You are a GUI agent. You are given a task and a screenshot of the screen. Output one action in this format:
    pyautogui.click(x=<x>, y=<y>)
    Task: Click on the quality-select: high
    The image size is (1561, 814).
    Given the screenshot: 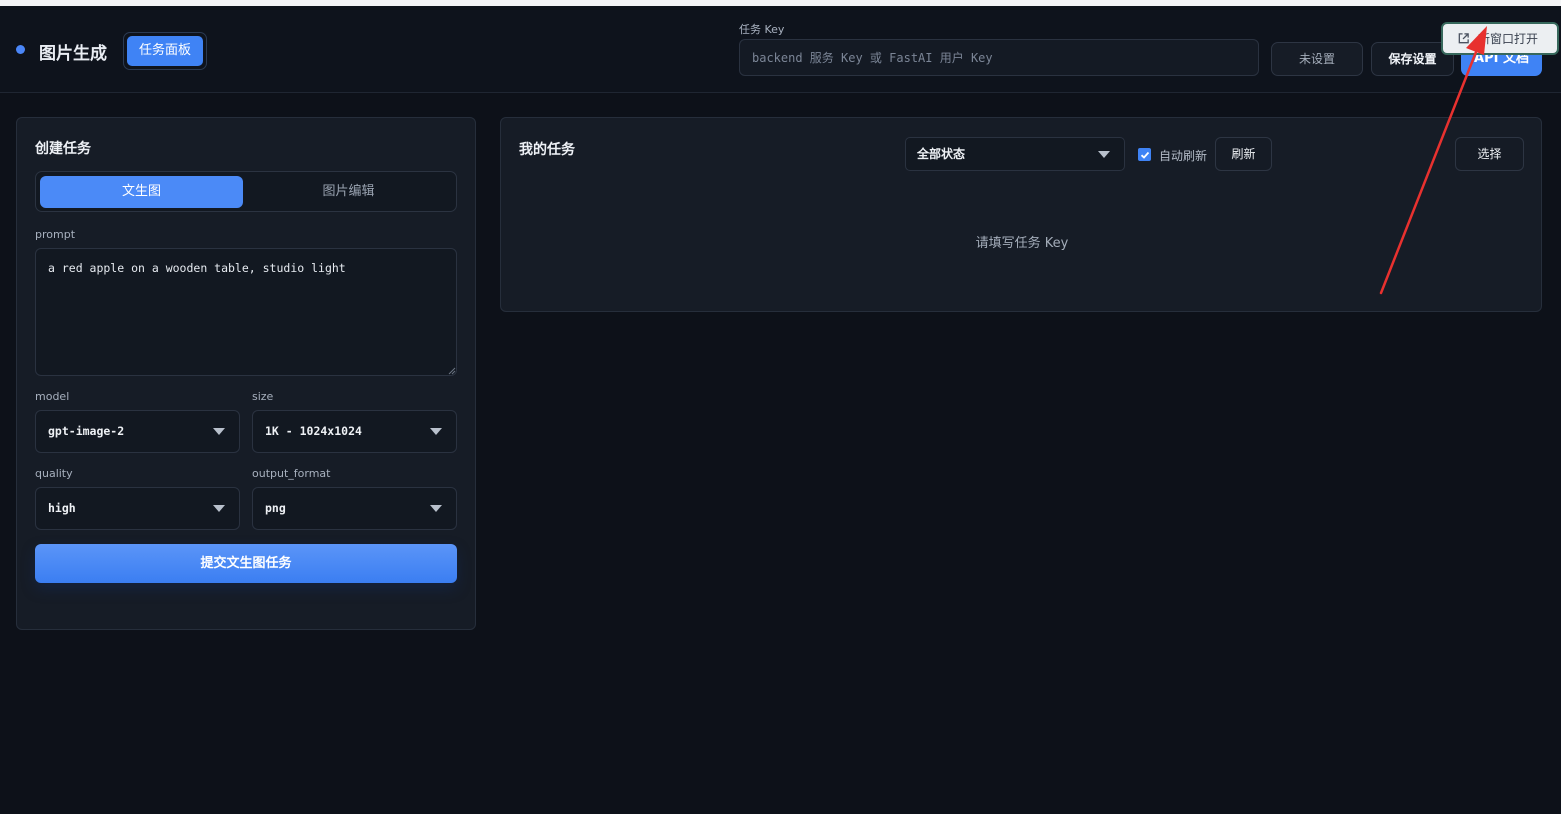 What is the action you would take?
    pyautogui.click(x=137, y=508)
    